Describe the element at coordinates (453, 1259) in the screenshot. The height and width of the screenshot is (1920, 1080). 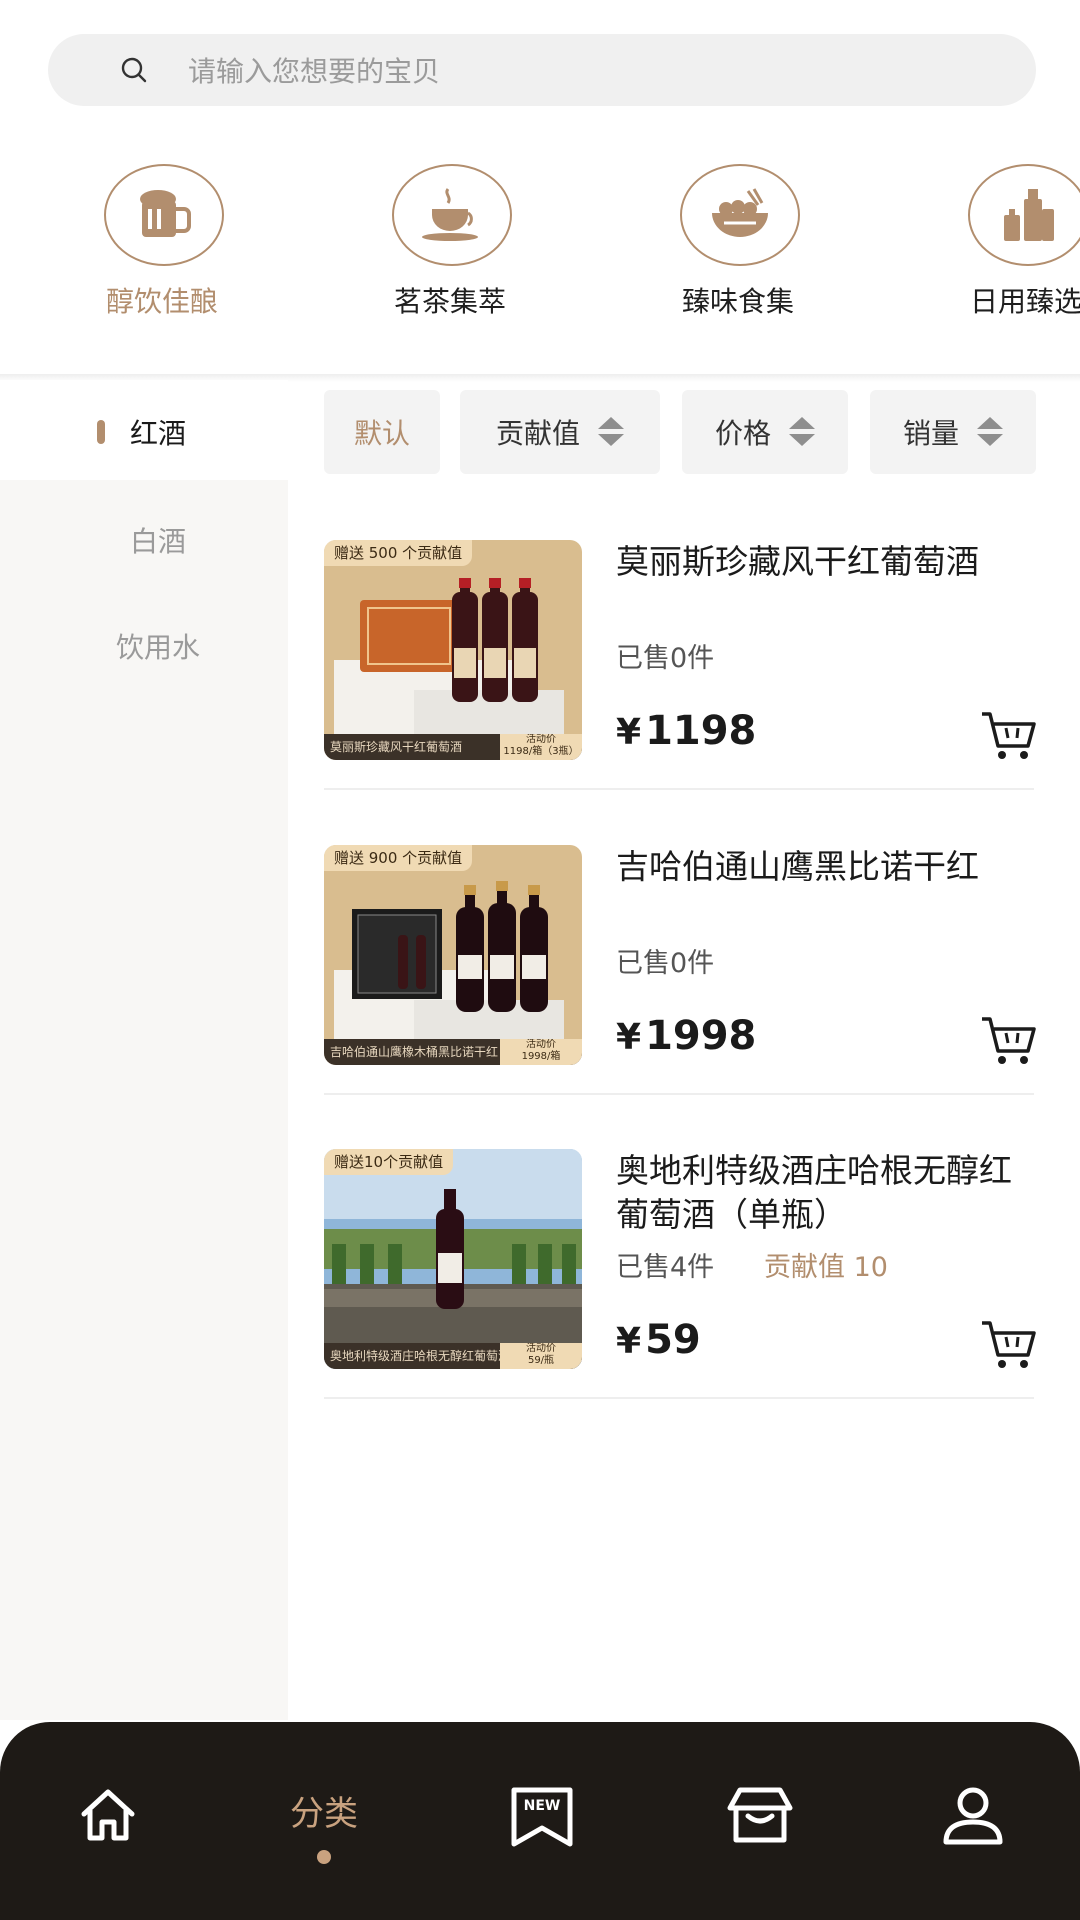
I see `product-image: 赠送10个贡献值 奥地利特级酒庄哈根无醇红葡萄酒 活动价 59/瓶` at that location.